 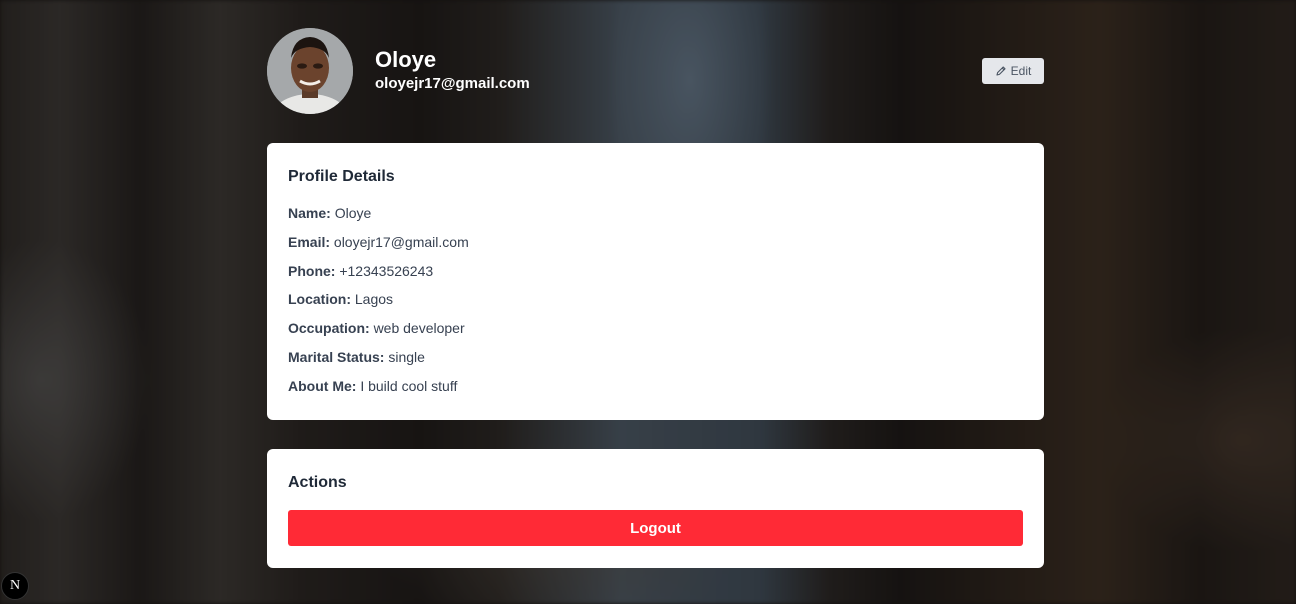 I want to click on detail-value: web developer, so click(x=419, y=328).